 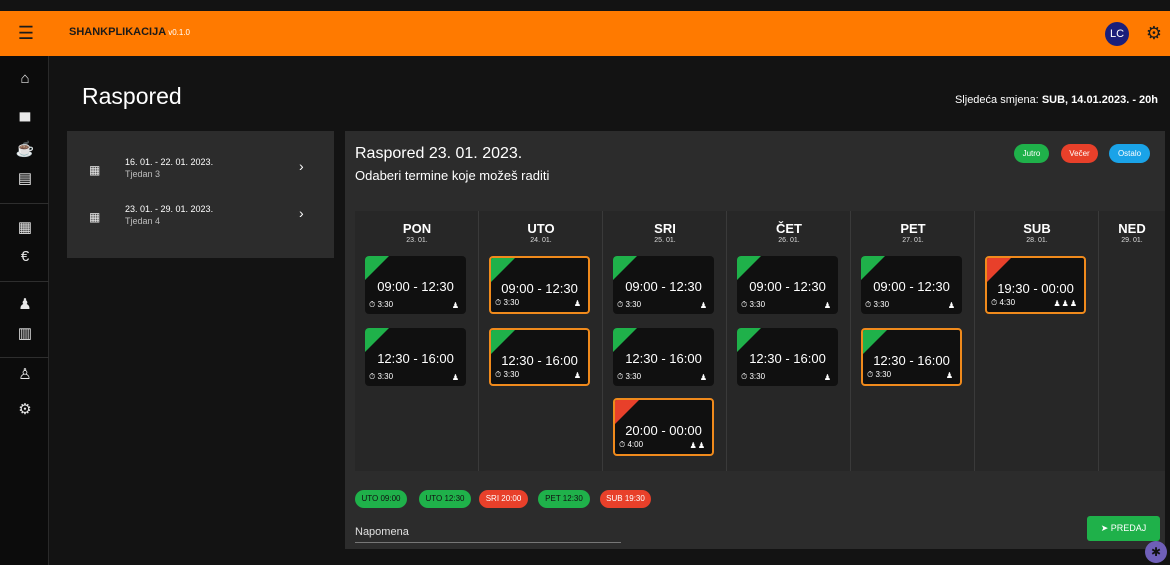 I want to click on submit-label: PREDAJ, so click(x=1128, y=528).